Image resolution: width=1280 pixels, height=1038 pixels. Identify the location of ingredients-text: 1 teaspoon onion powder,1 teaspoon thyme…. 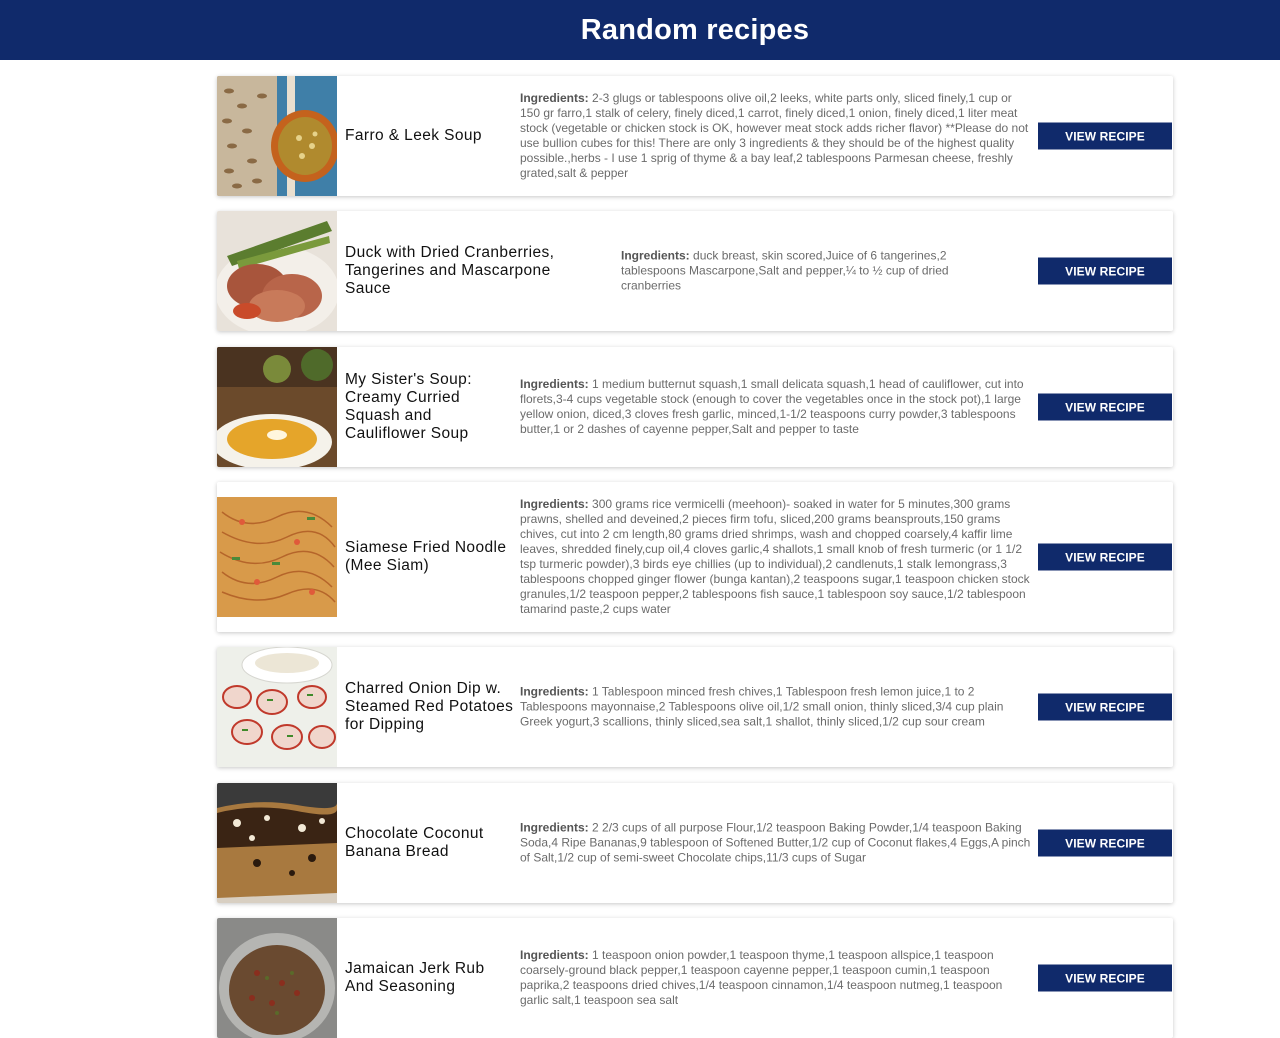
(761, 977).